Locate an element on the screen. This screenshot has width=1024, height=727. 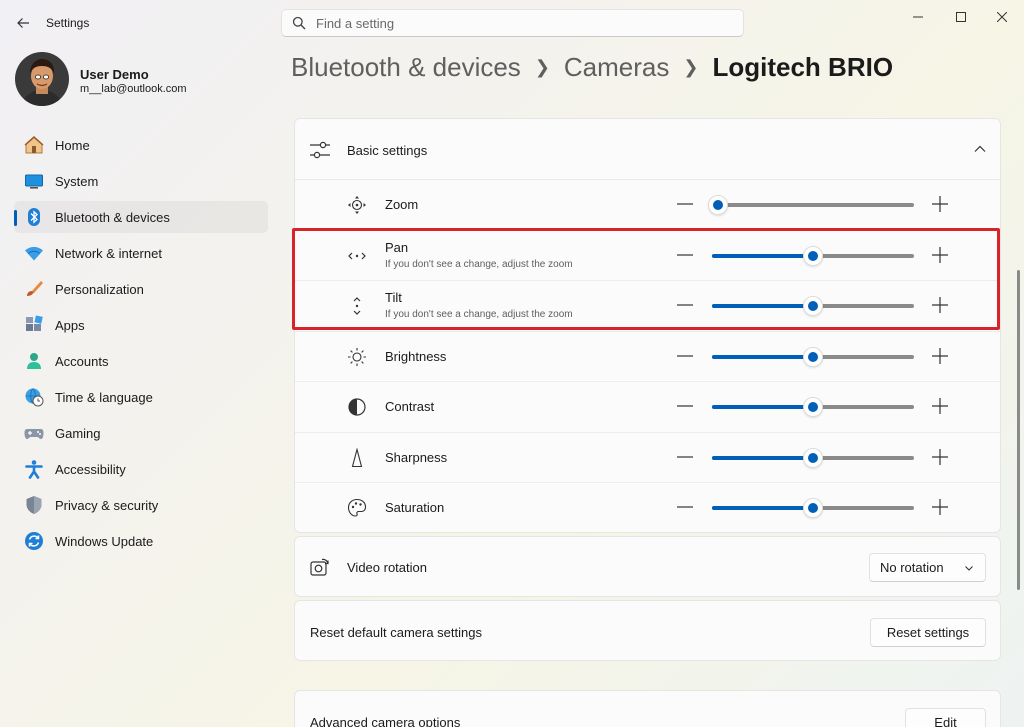
close-button is located at coordinates (1002, 17).